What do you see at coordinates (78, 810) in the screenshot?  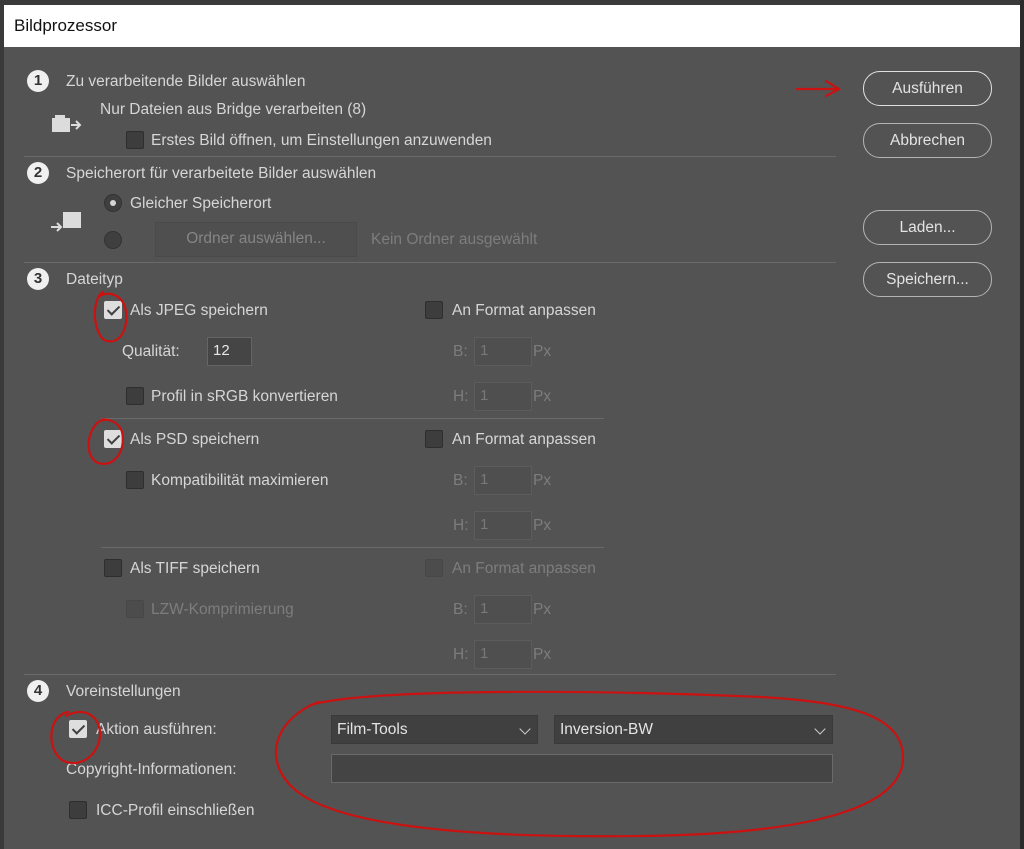 I see `icc-profile-checkbox` at bounding box center [78, 810].